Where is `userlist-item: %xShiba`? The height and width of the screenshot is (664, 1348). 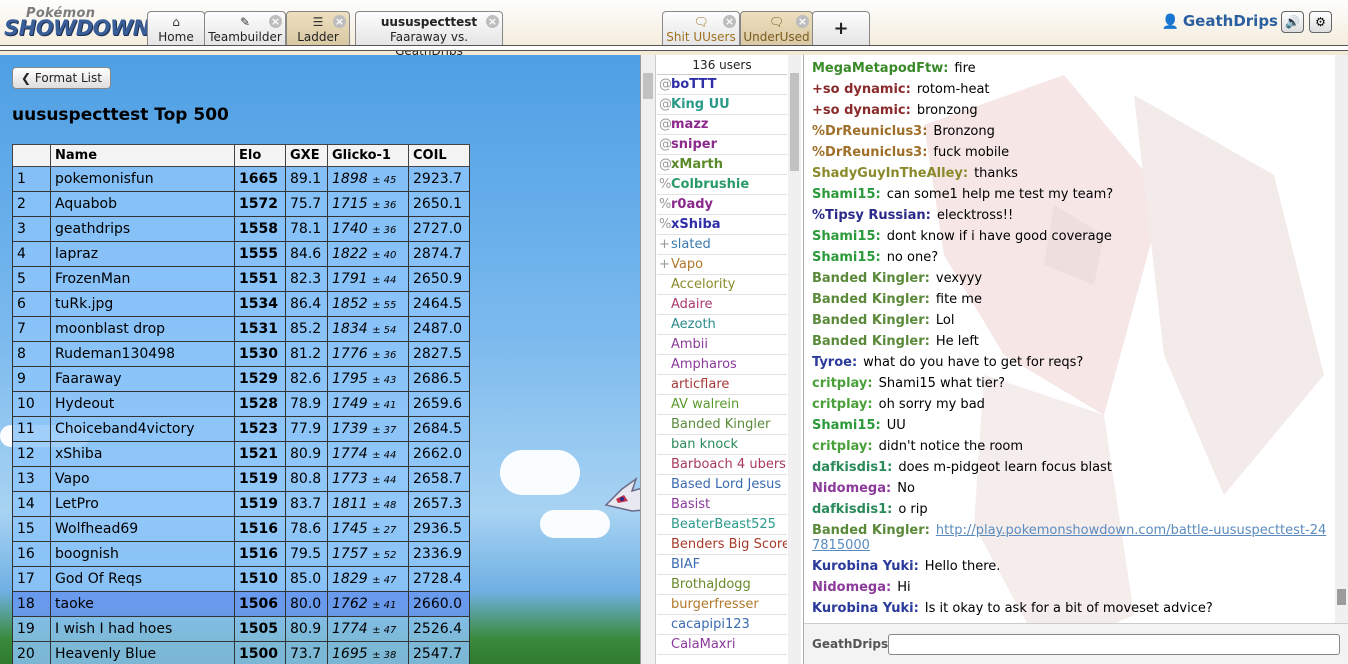 userlist-item: %xShiba is located at coordinates (722, 225).